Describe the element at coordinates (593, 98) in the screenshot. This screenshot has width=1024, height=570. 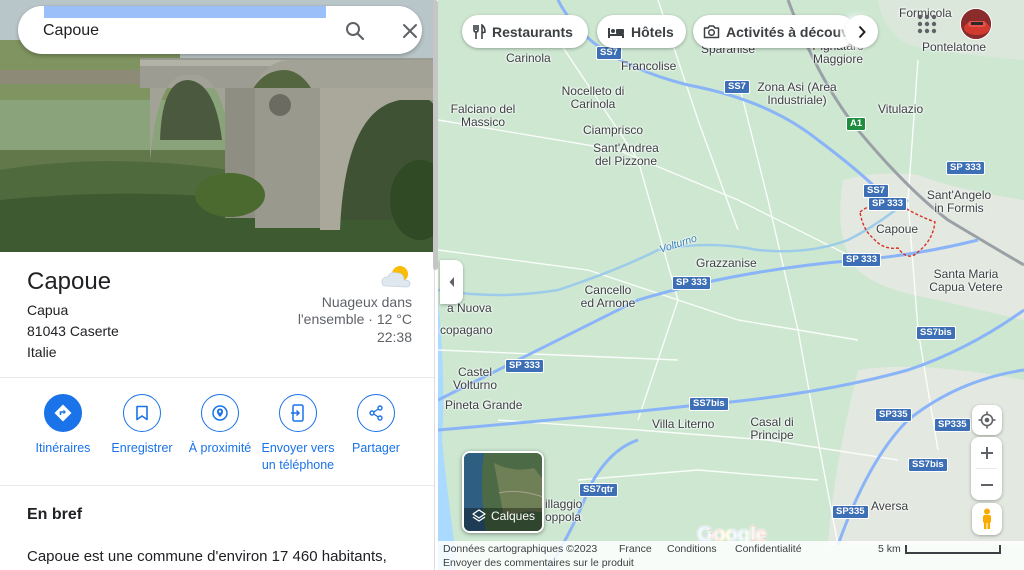
I see `map-label-nocelleto: Nocelleto di Carinola` at that location.